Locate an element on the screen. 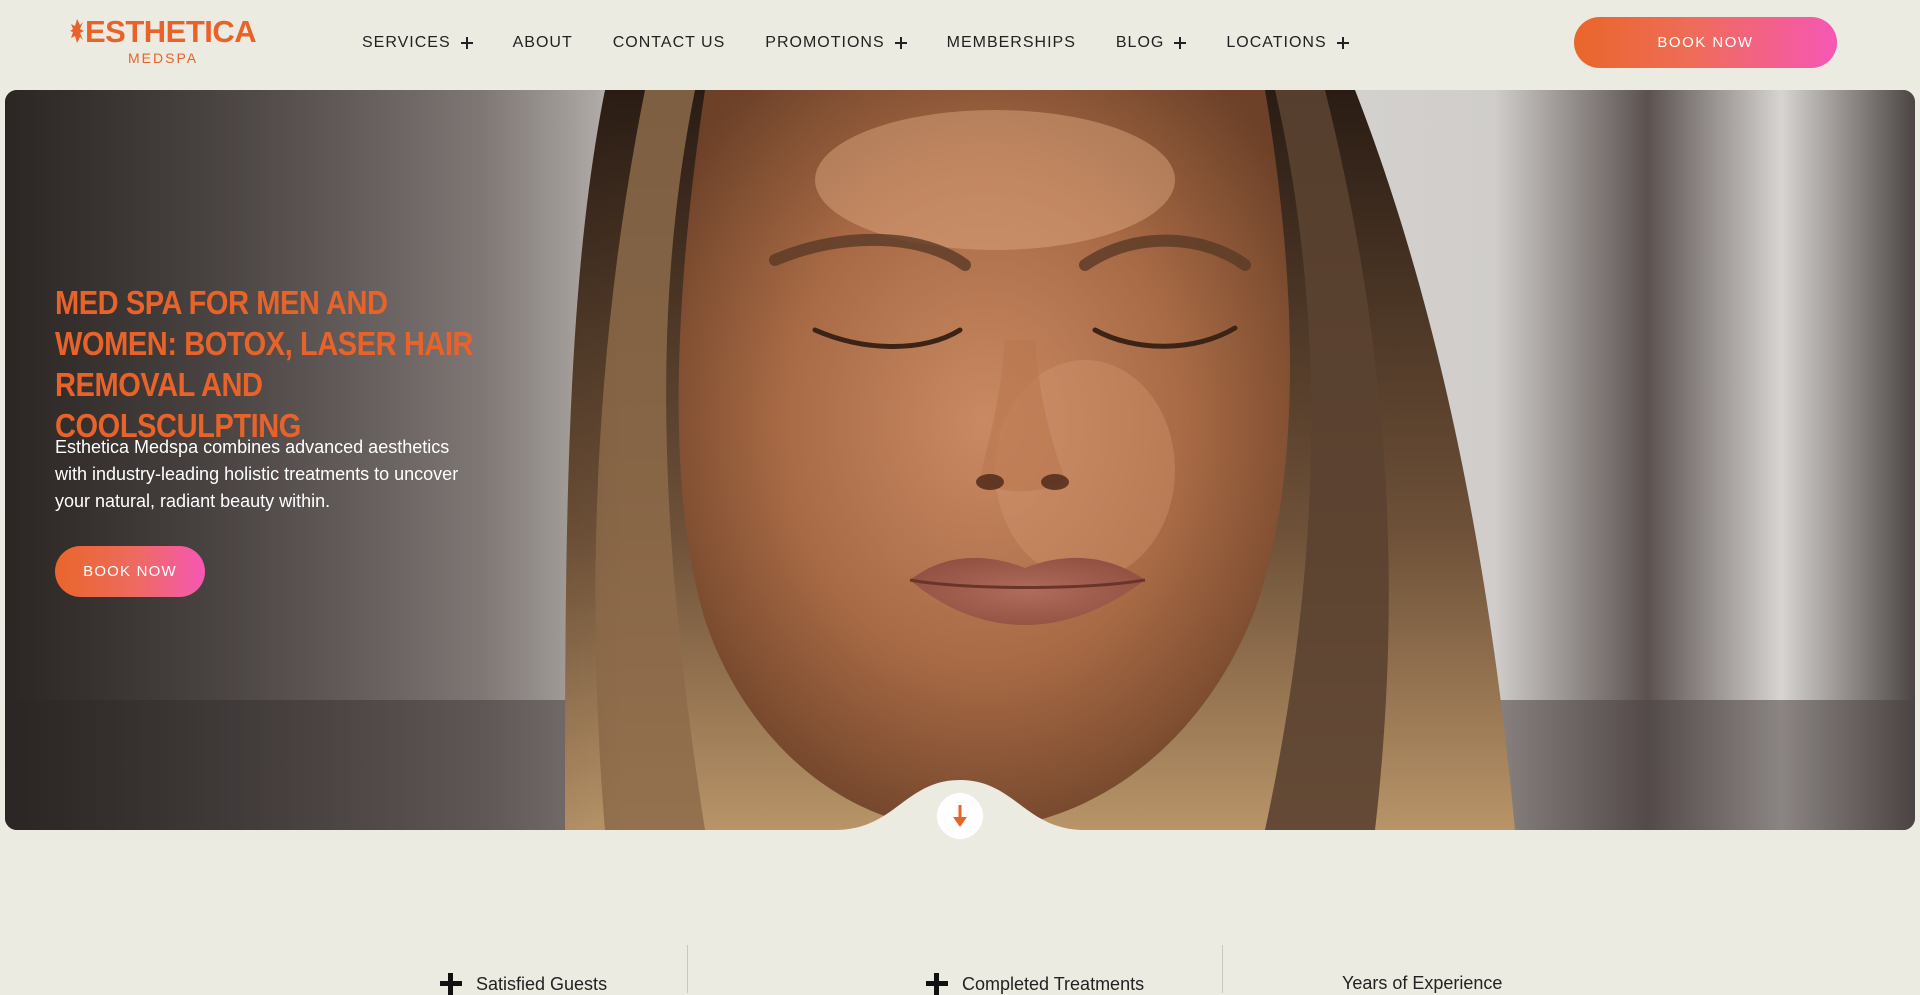 This screenshot has height=995, width=1920. nav-item-about: ABOUT is located at coordinates (543, 43).